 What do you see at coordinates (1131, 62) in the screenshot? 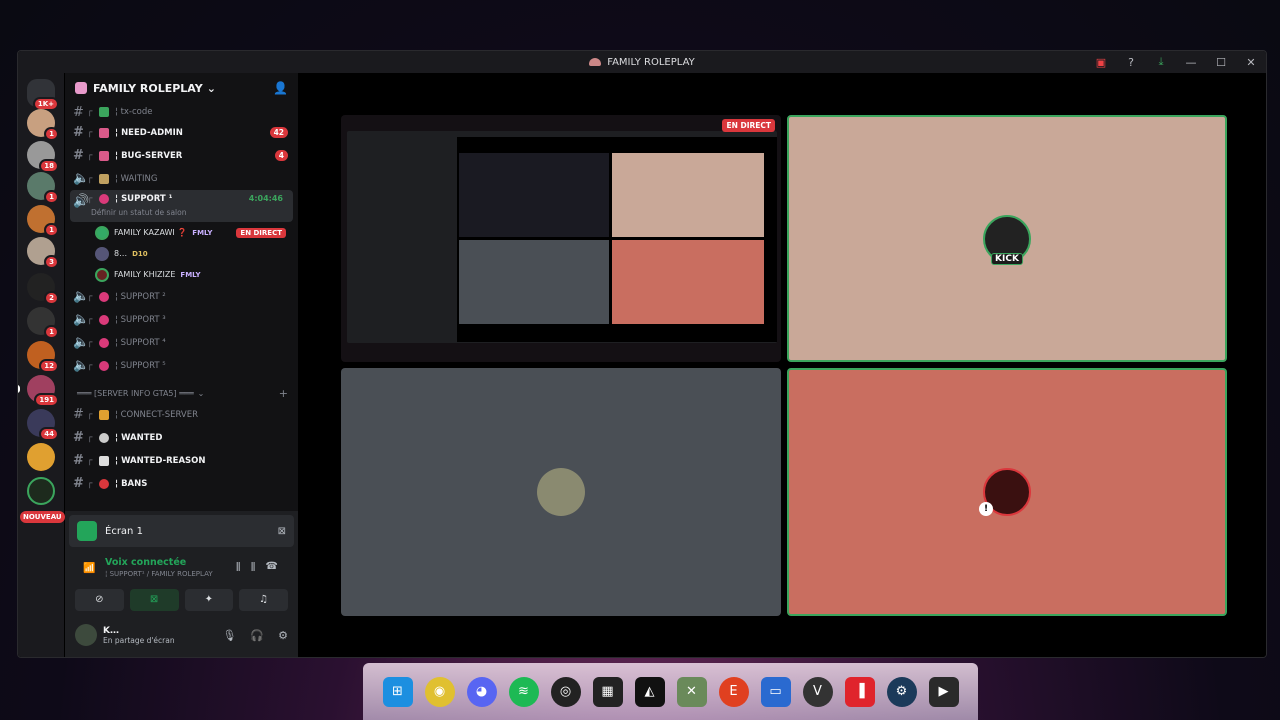
I see `help-icon: ?` at bounding box center [1131, 62].